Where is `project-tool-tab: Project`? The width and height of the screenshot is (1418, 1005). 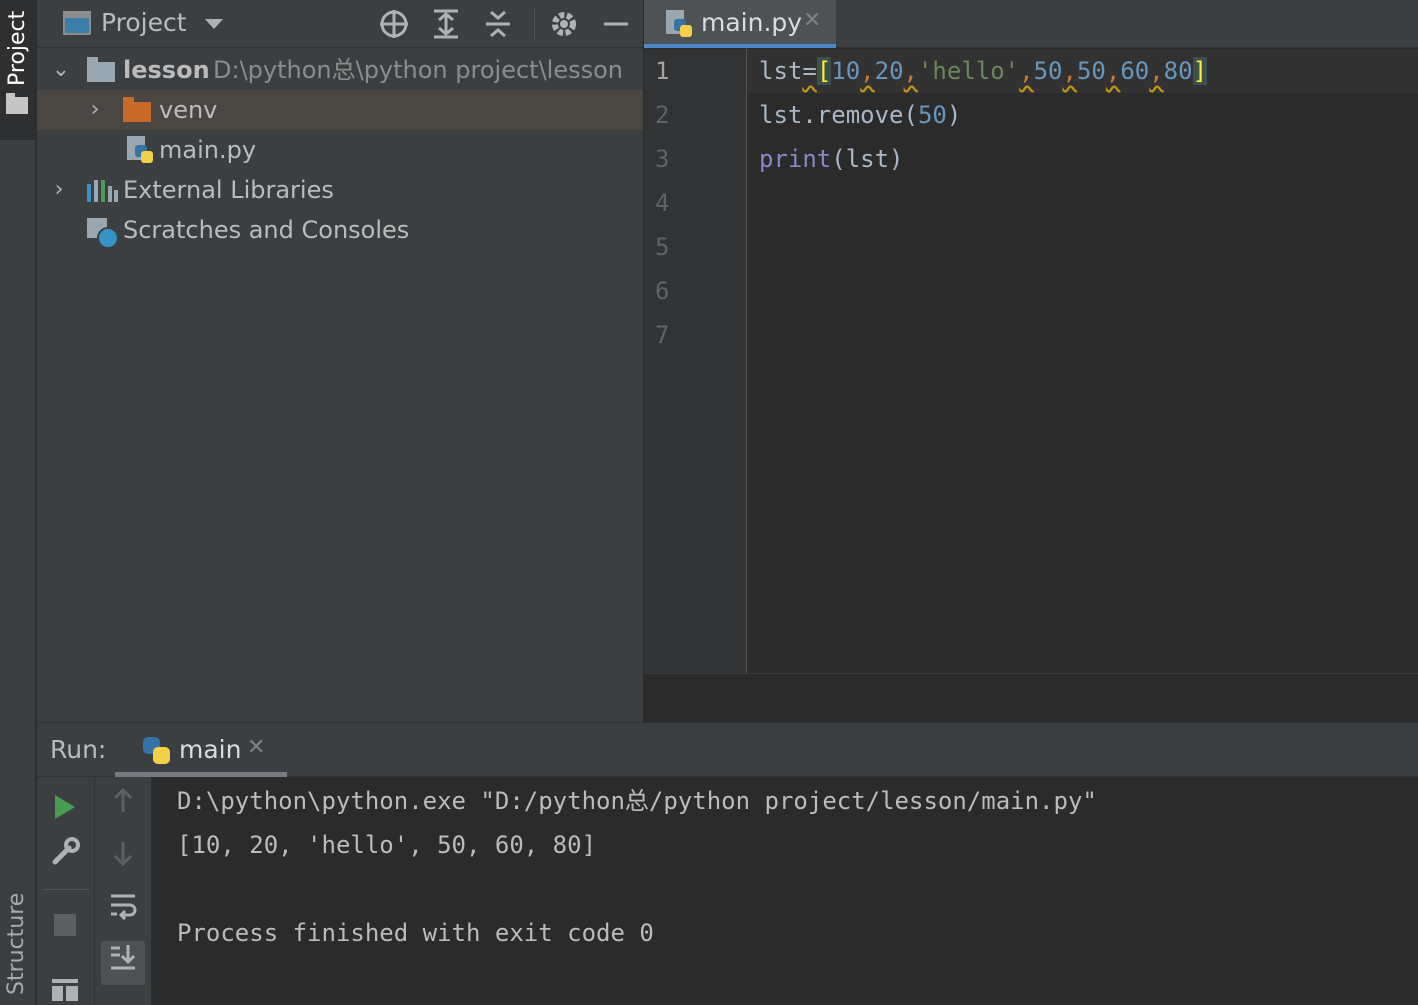 project-tool-tab: Project is located at coordinates (18, 70).